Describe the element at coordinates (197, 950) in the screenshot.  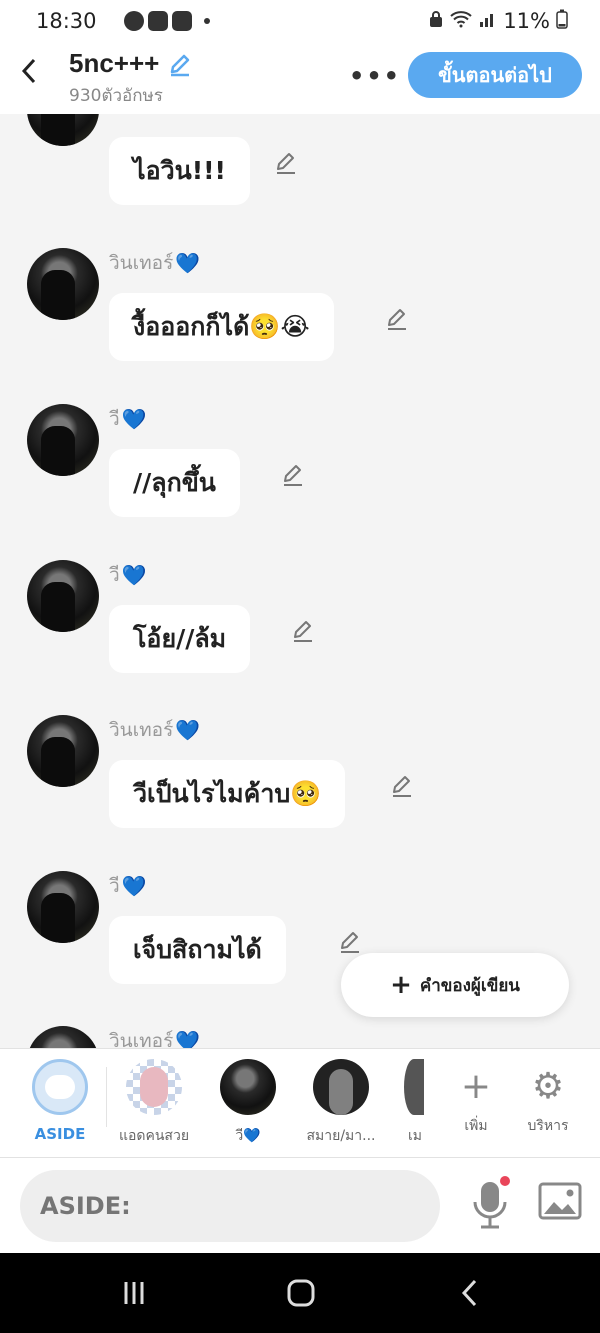
I see `message-bubble: เจ็บสิถามได้` at that location.